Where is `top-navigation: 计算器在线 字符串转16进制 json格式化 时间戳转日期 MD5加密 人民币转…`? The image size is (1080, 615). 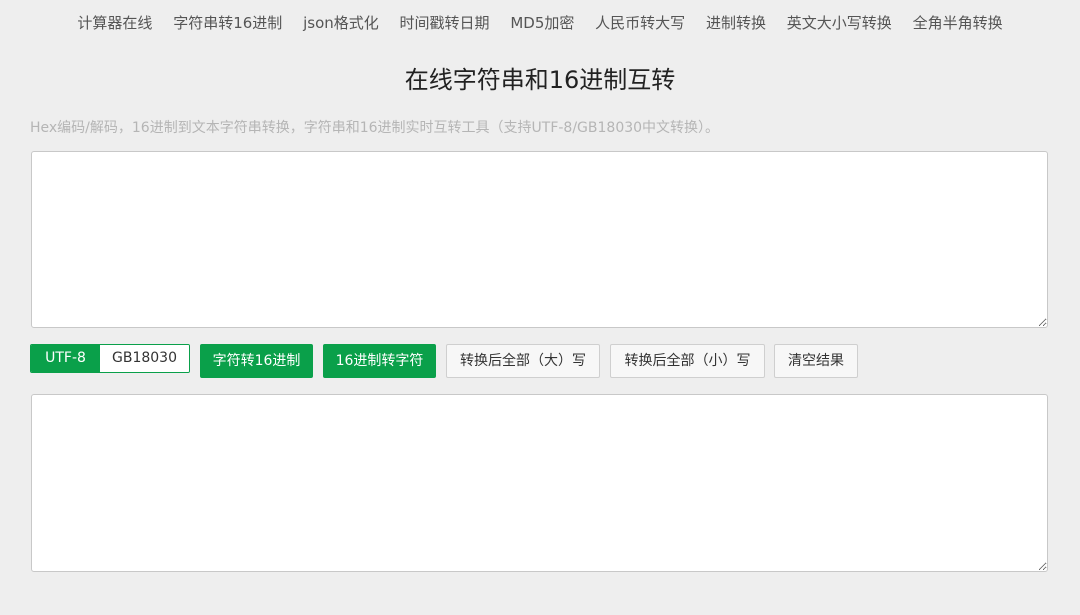
top-navigation: 计算器在线 字符串转16进制 json格式化 时间戳转日期 MD5加密 人民币转… is located at coordinates (540, 22).